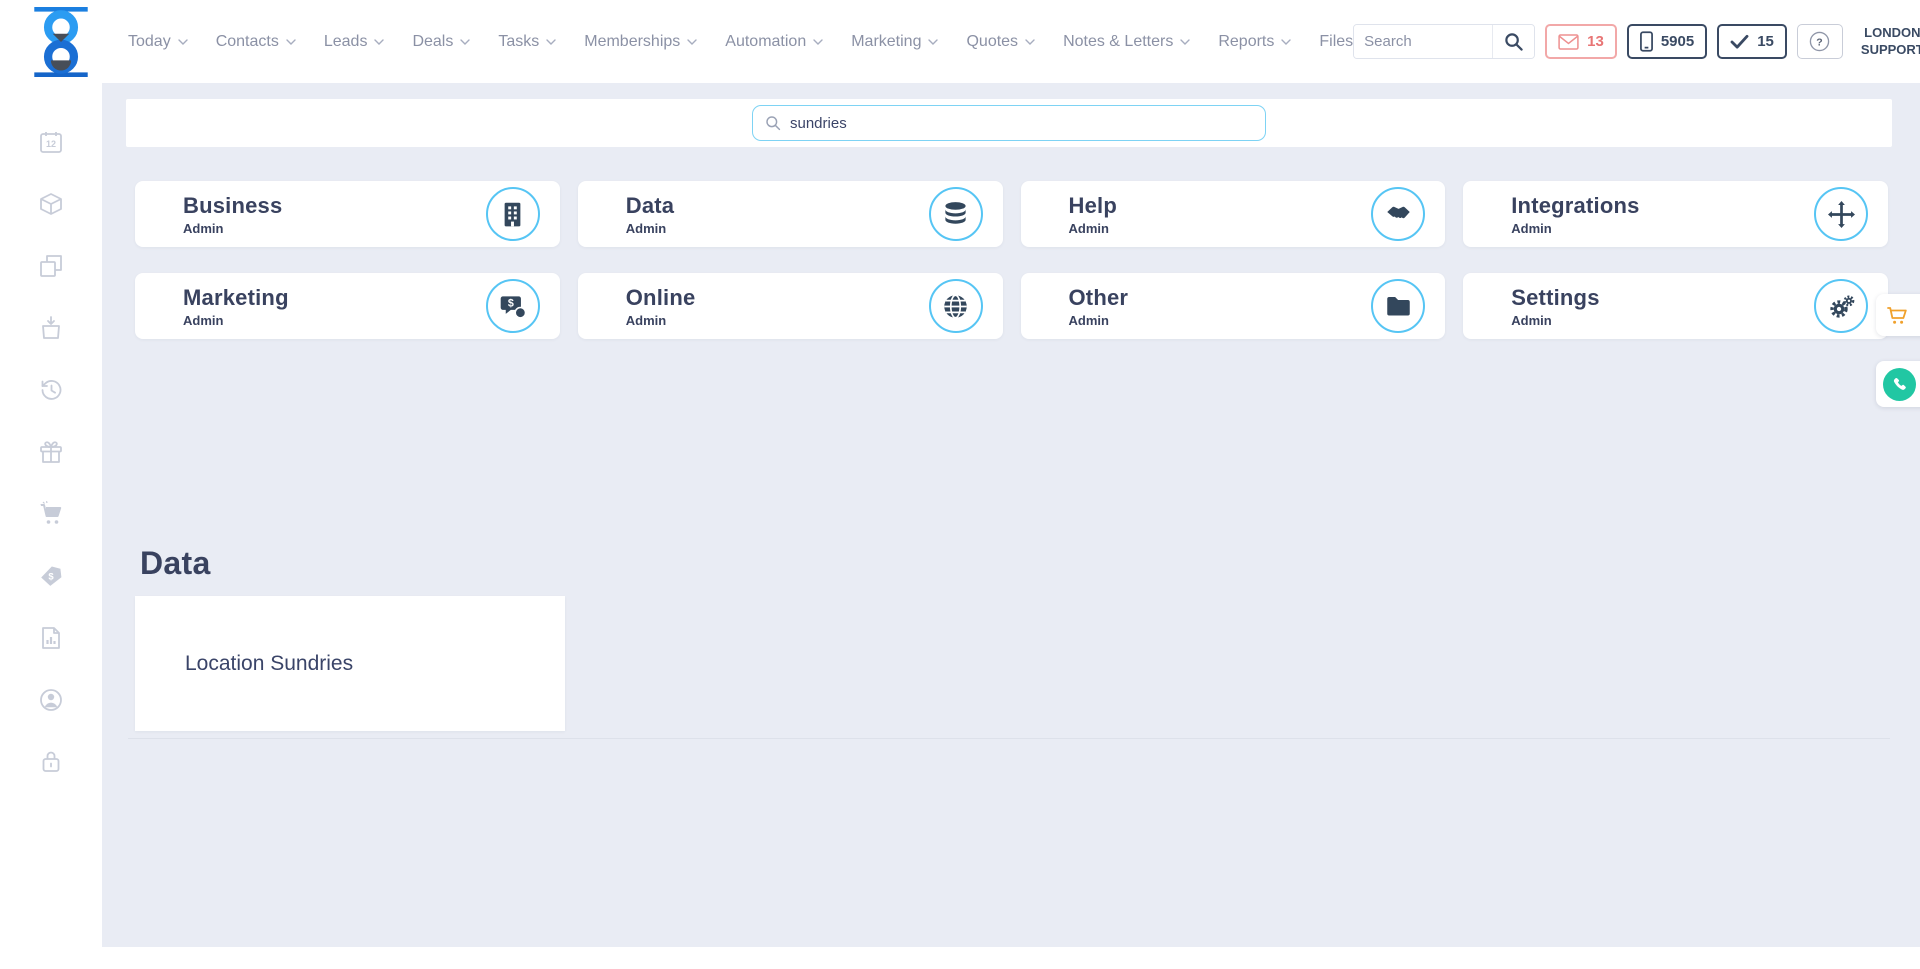  I want to click on nav-item-contacts: Contacts, so click(256, 42).